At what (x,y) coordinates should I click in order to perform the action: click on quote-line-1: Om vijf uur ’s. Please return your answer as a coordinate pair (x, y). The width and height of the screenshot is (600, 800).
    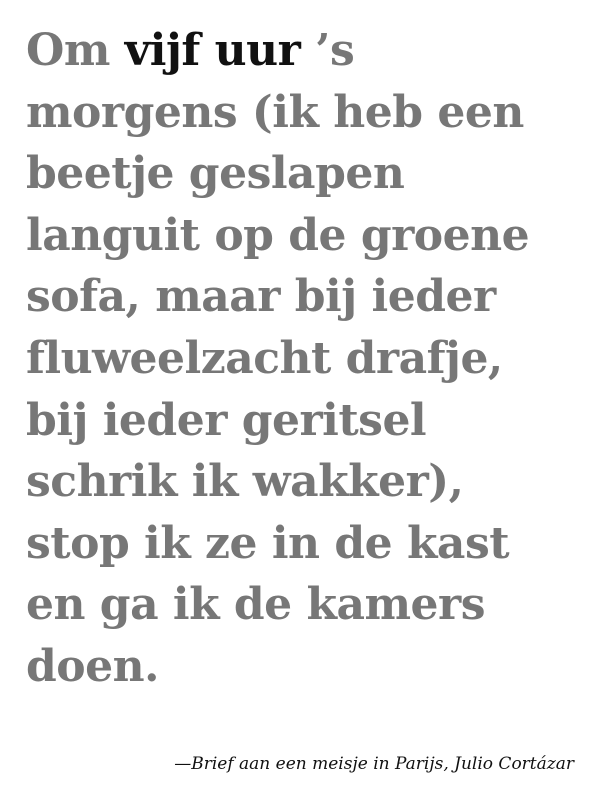
    Looking at the image, I should click on (306, 51).